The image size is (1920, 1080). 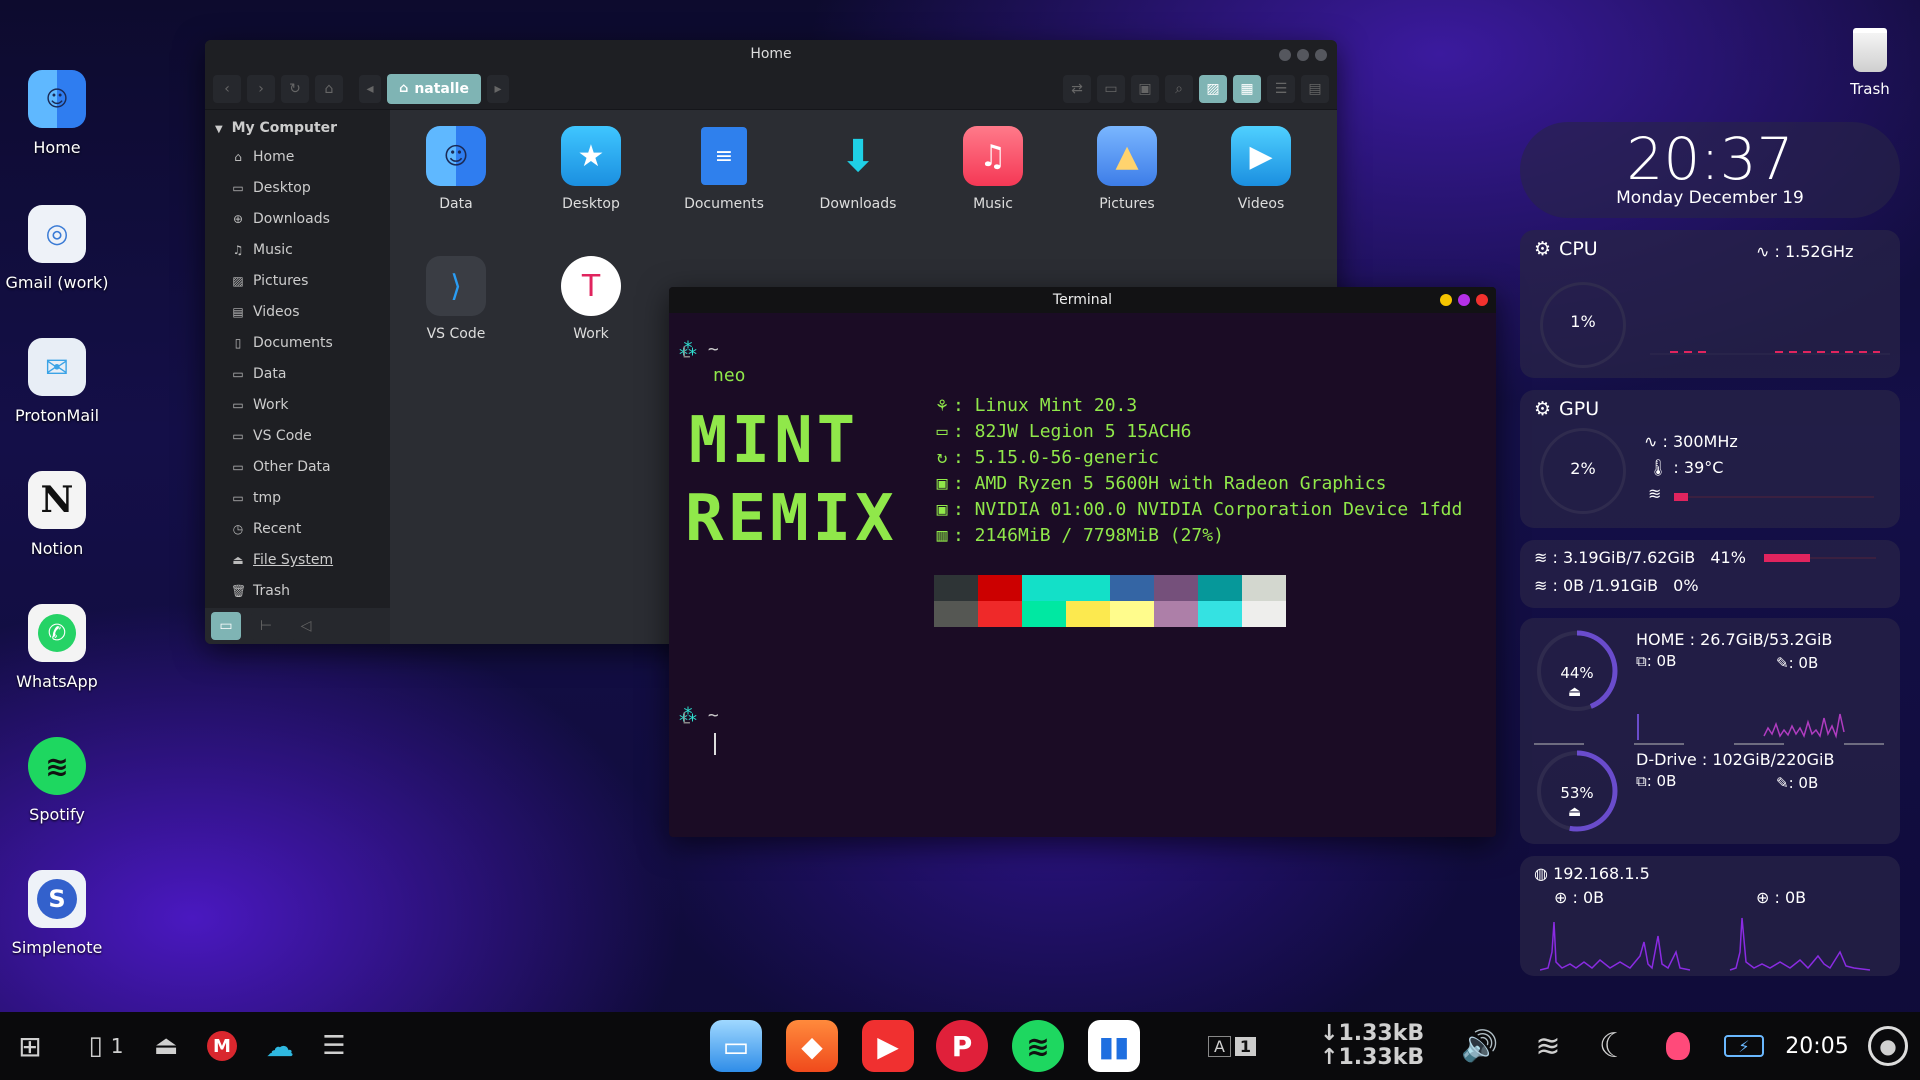 I want to click on dock-trello-icon: ▮▮, so click(x=1114, y=1046).